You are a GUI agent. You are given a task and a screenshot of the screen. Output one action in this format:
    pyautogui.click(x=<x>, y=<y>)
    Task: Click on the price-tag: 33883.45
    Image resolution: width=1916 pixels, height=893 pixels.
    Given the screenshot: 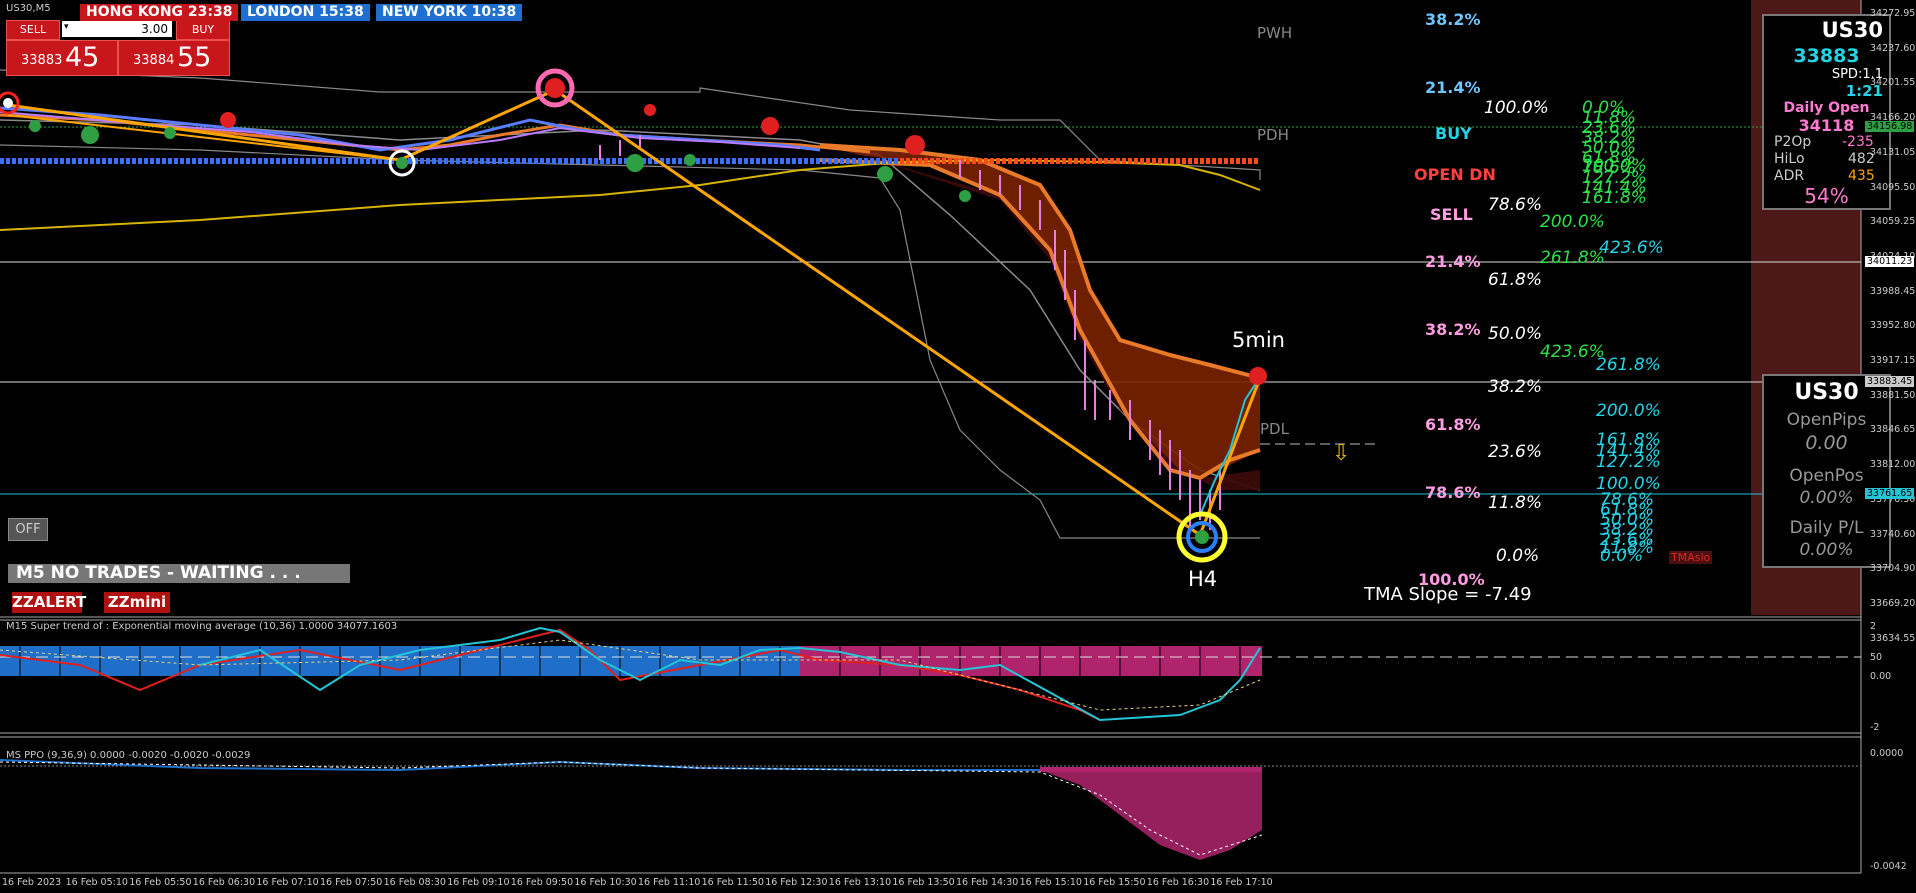 What is the action you would take?
    pyautogui.click(x=1890, y=381)
    